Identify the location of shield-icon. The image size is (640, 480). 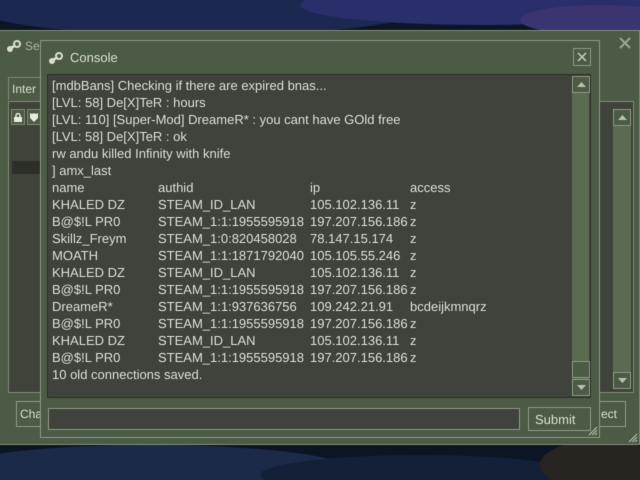
(34, 117).